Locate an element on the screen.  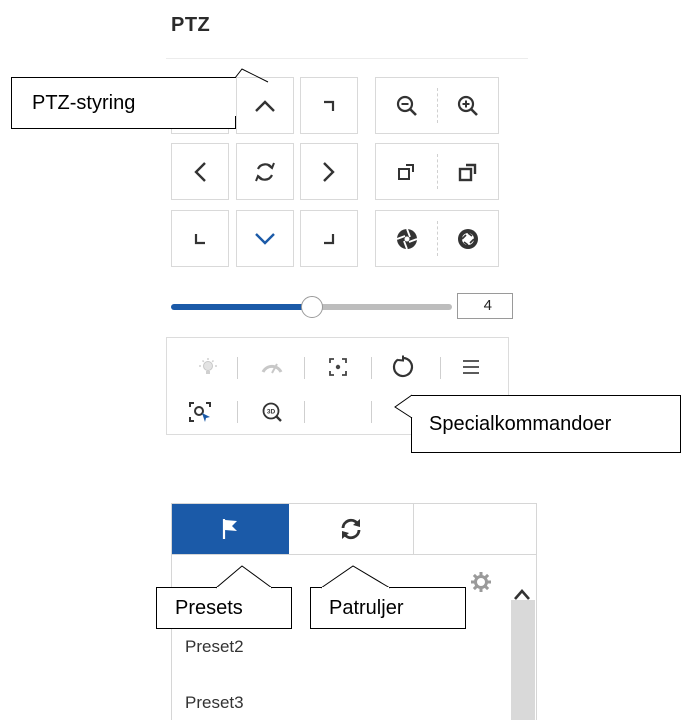
tab-presets is located at coordinates (230, 529).